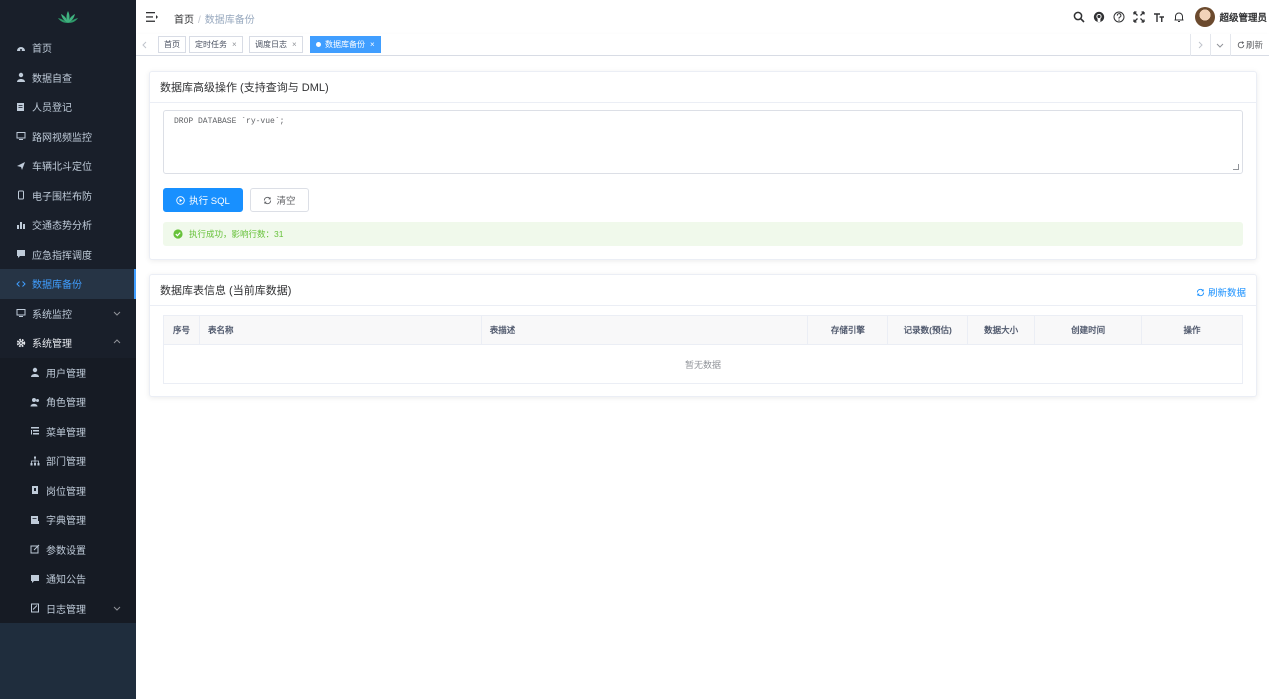  I want to click on sidebar-item-label: 用户管理, so click(66, 374).